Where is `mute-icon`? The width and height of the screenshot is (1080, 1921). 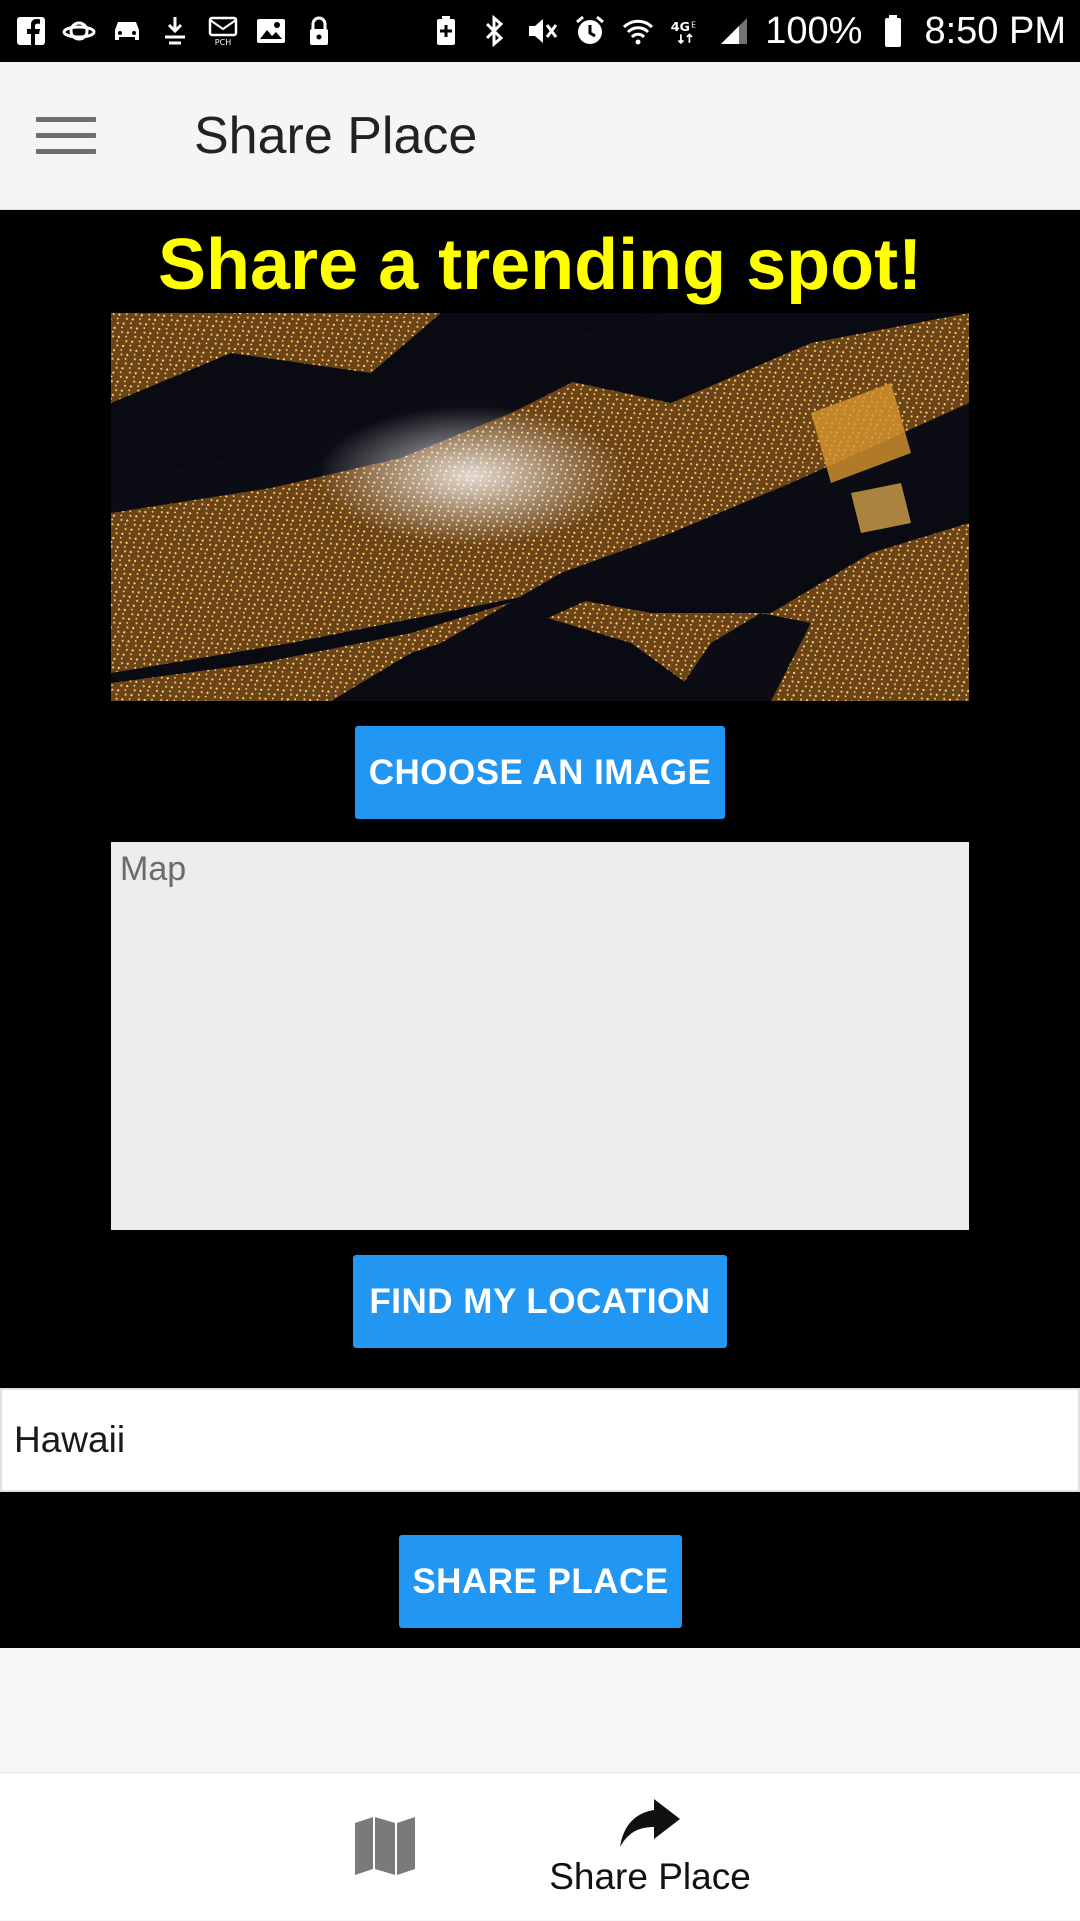
mute-icon is located at coordinates (542, 31).